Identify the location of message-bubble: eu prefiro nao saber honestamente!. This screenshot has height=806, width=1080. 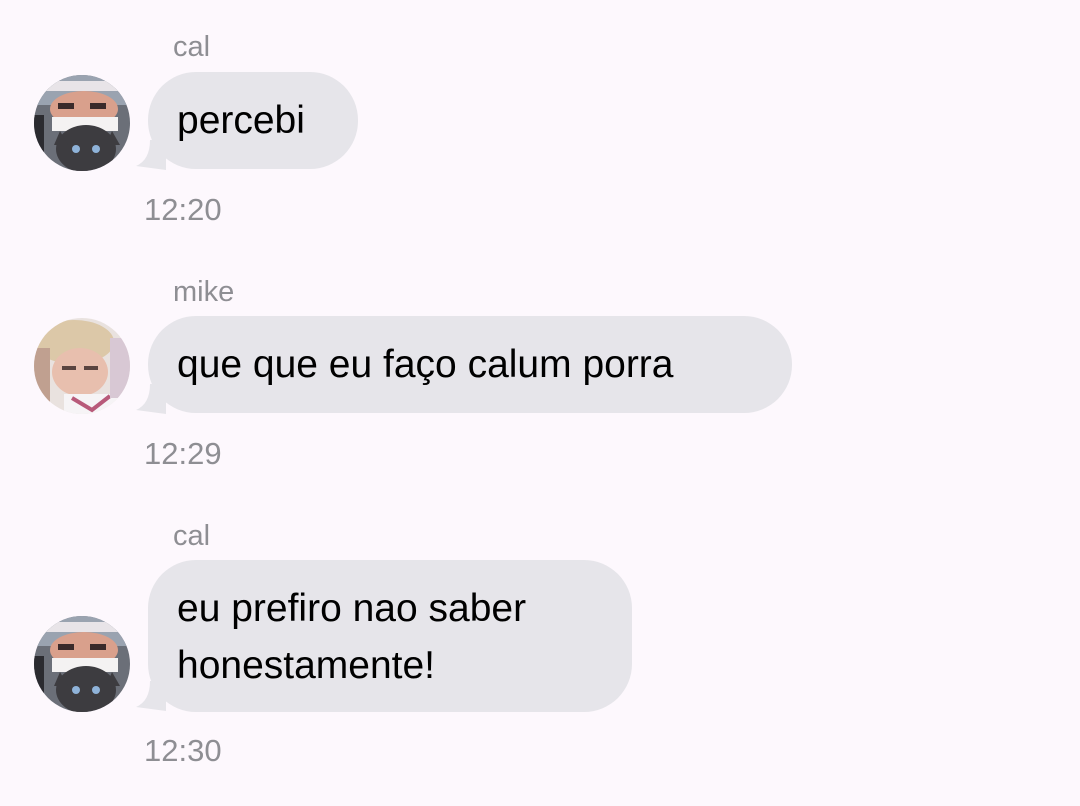
(390, 636).